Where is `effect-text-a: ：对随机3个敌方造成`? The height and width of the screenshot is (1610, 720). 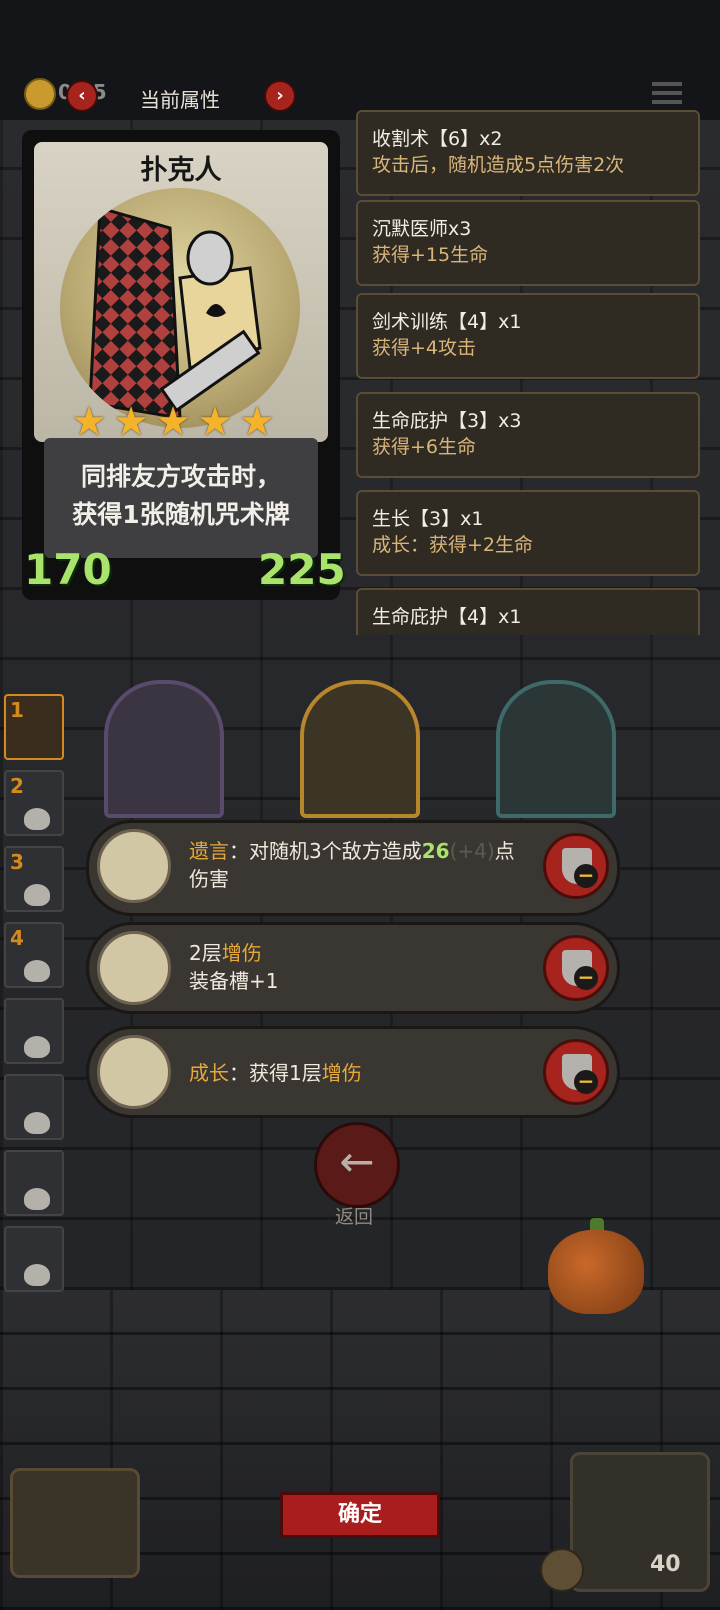
effect-text-a: ：对随机3个敌方造成 is located at coordinates (325, 851).